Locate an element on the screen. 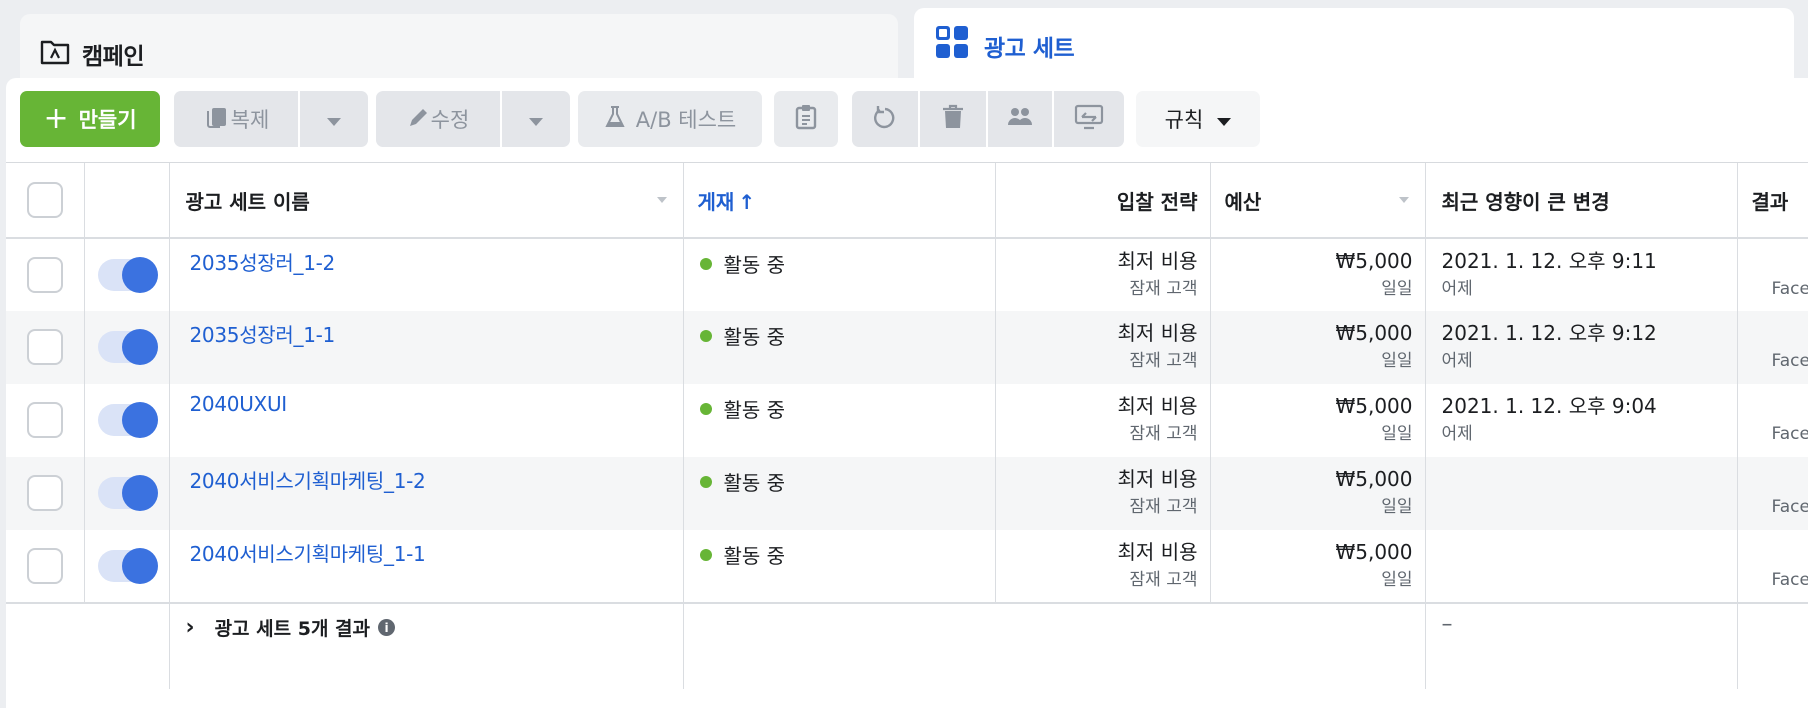  col-header-results: 결과 is located at coordinates (1772, 200).